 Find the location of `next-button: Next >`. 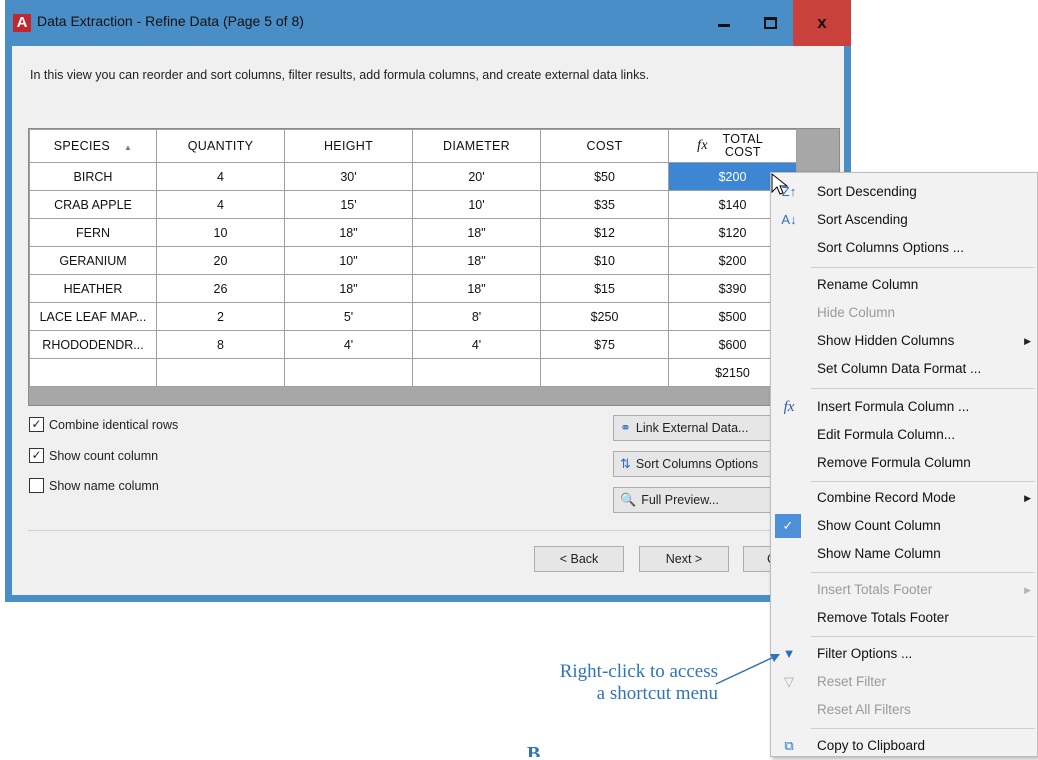

next-button: Next > is located at coordinates (684, 559).